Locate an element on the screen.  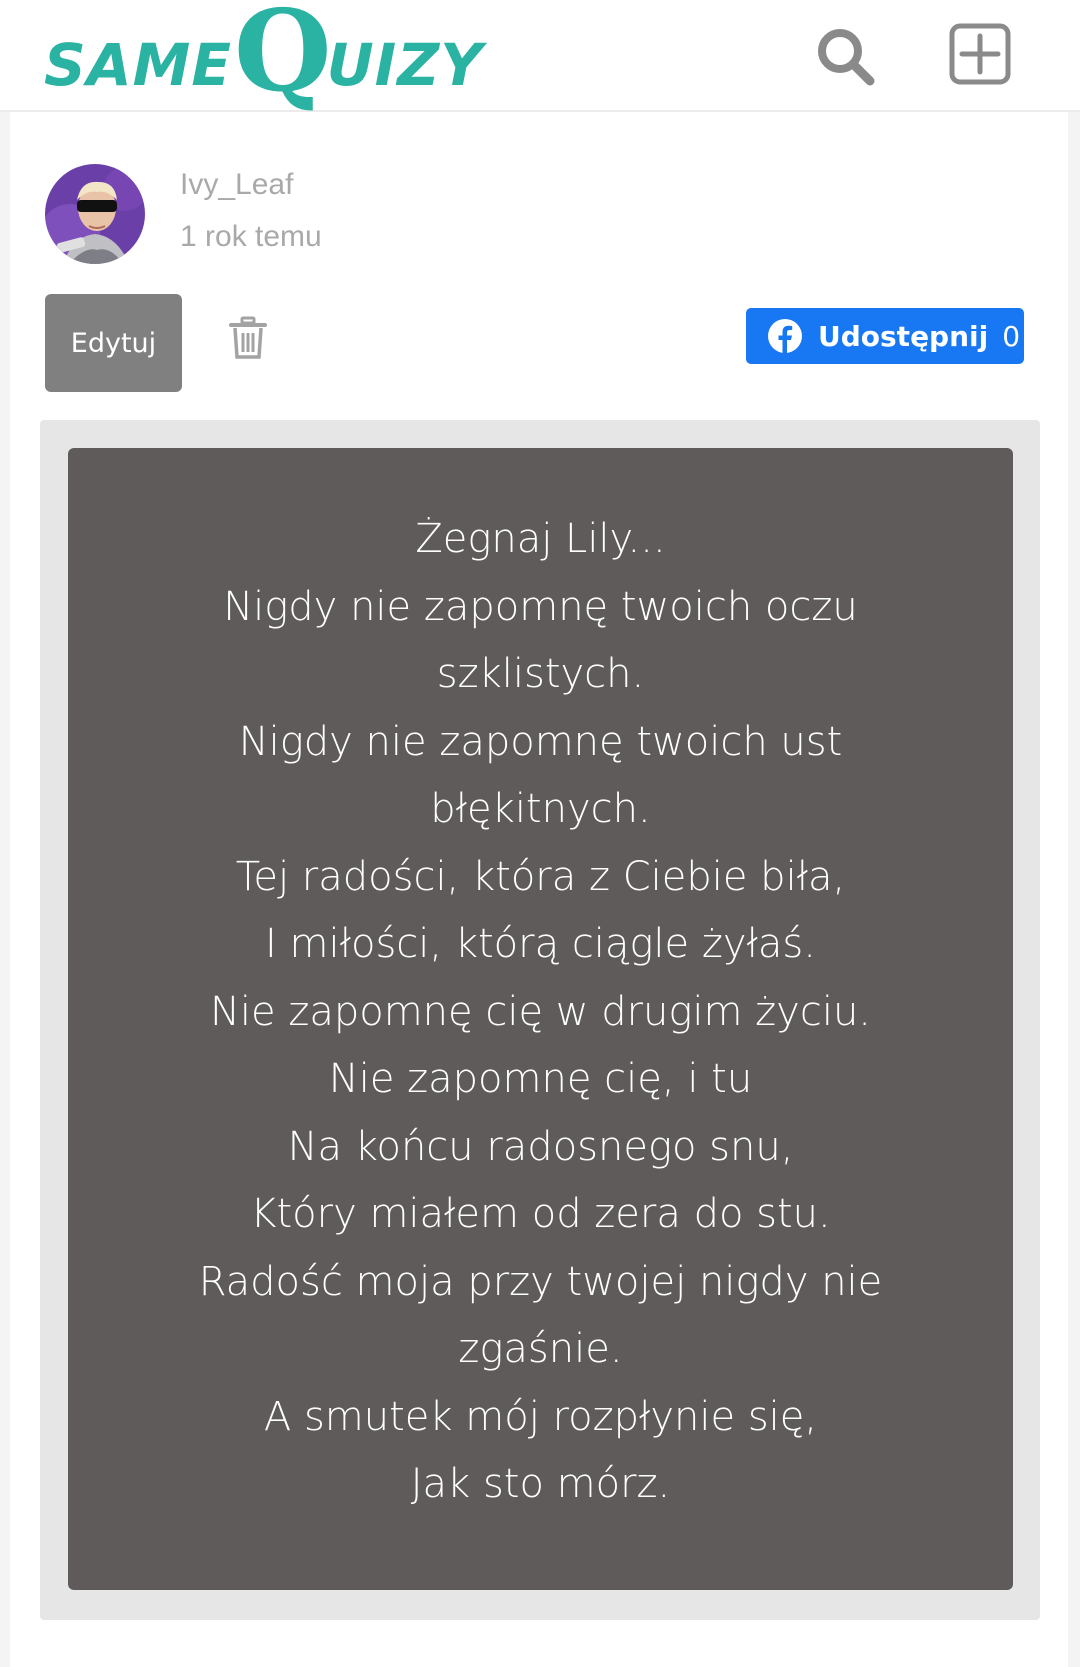
add-quiz-button is located at coordinates (980, 54).